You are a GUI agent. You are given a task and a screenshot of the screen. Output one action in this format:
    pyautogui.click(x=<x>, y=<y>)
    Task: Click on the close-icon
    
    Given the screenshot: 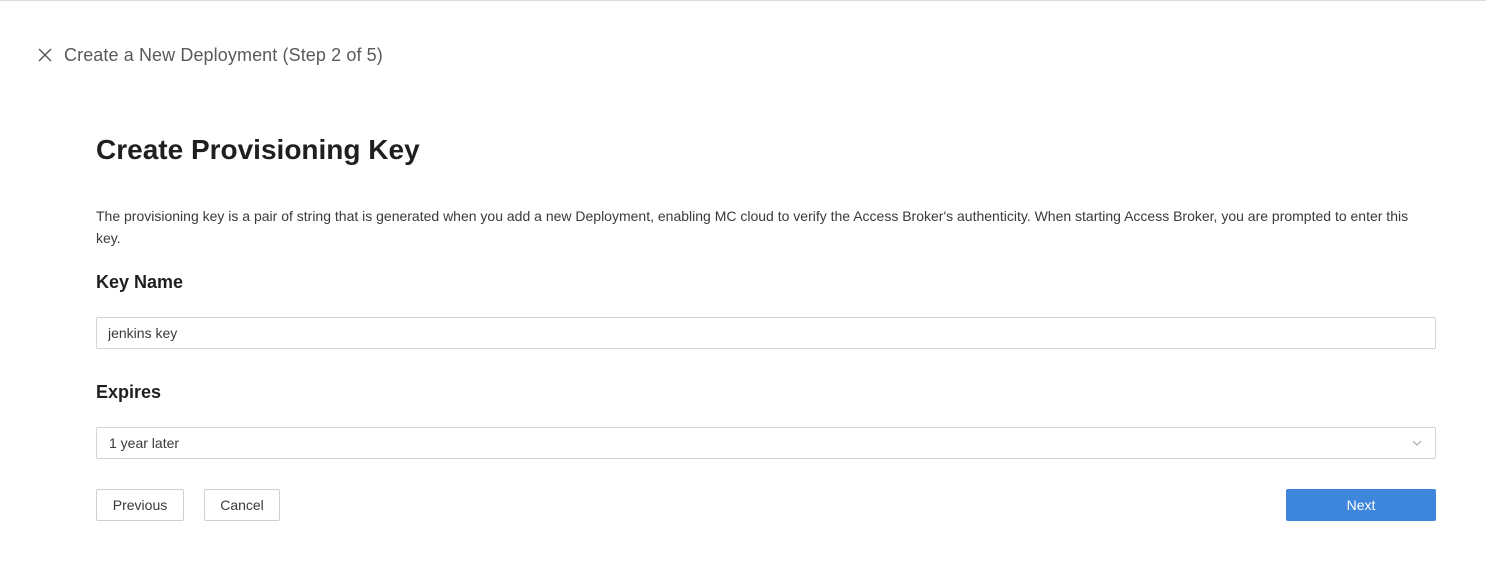 What is the action you would take?
    pyautogui.click(x=45, y=55)
    